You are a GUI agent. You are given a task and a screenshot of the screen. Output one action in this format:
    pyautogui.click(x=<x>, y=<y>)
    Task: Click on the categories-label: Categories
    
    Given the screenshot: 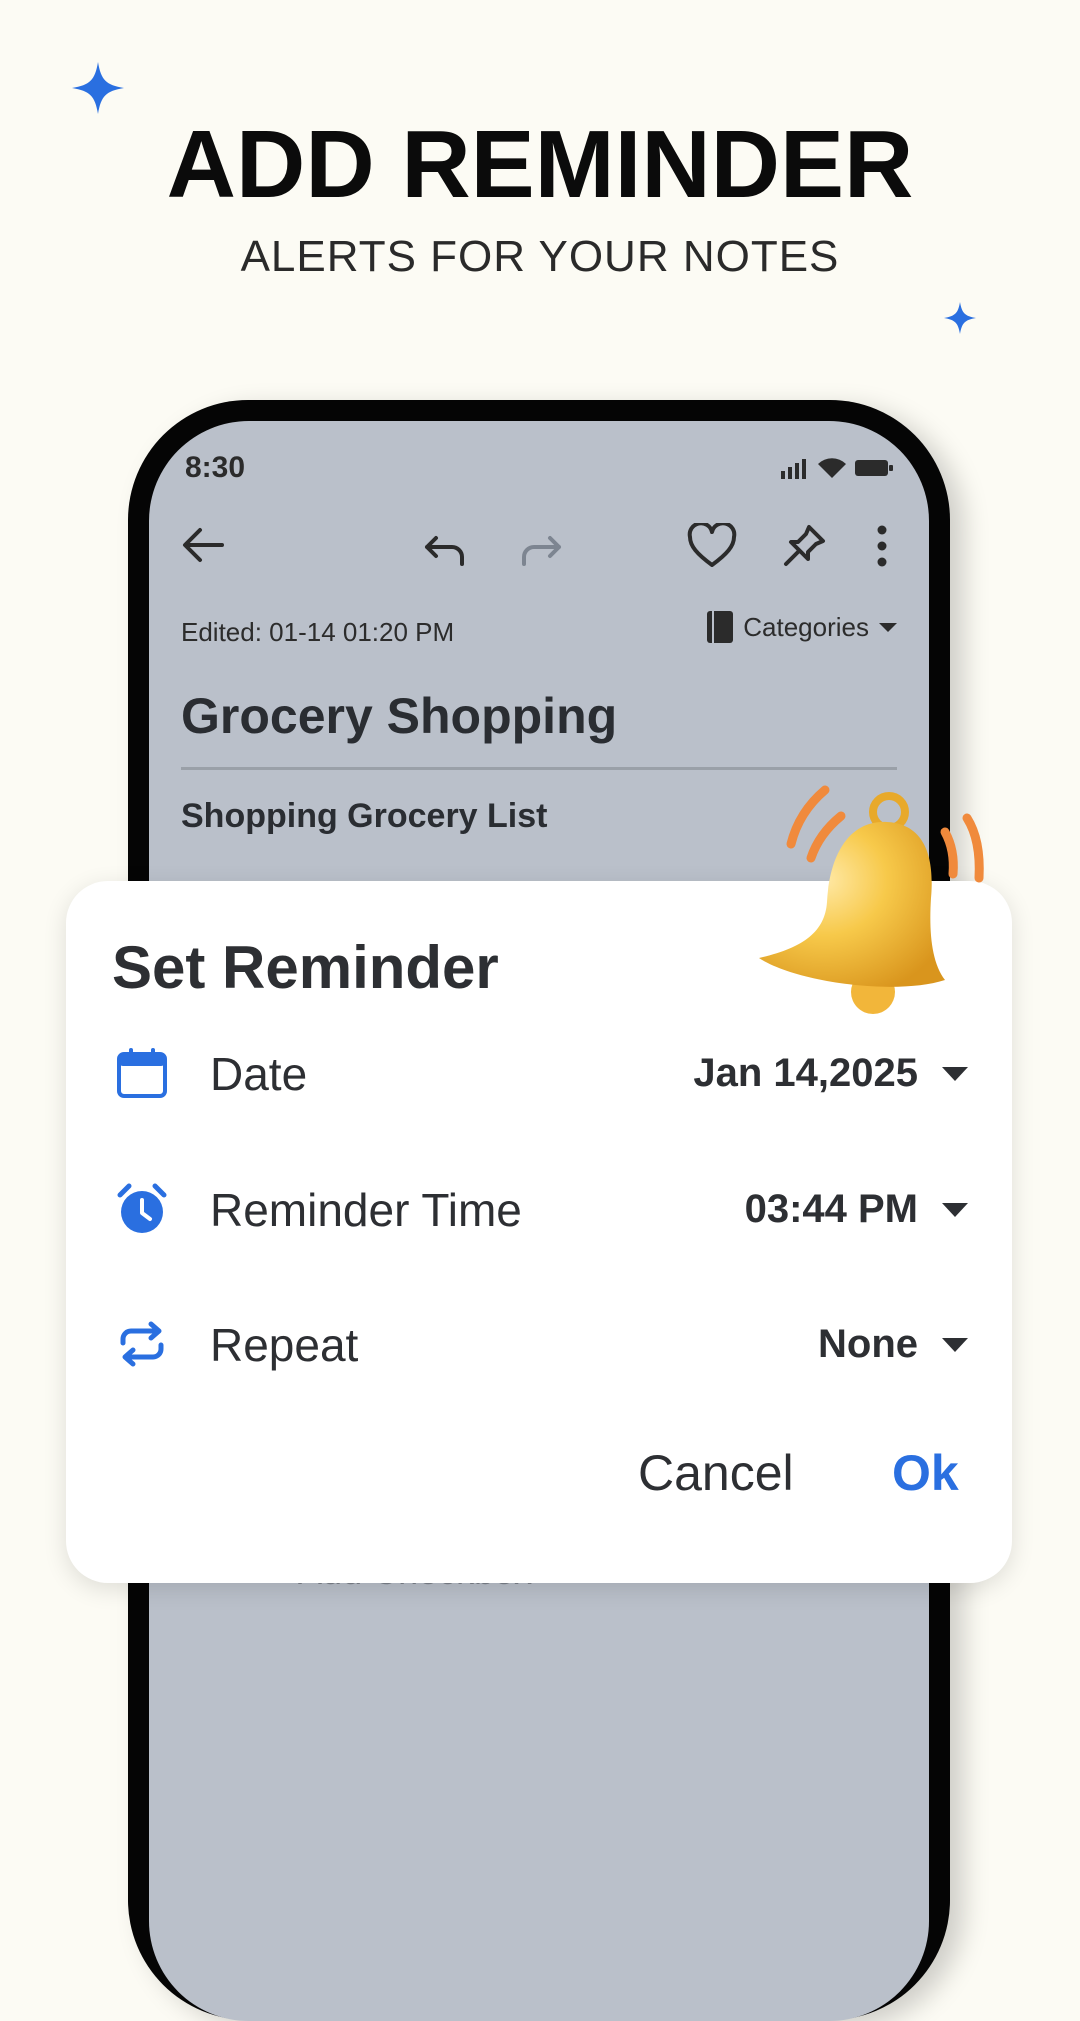 What is the action you would take?
    pyautogui.click(x=806, y=626)
    